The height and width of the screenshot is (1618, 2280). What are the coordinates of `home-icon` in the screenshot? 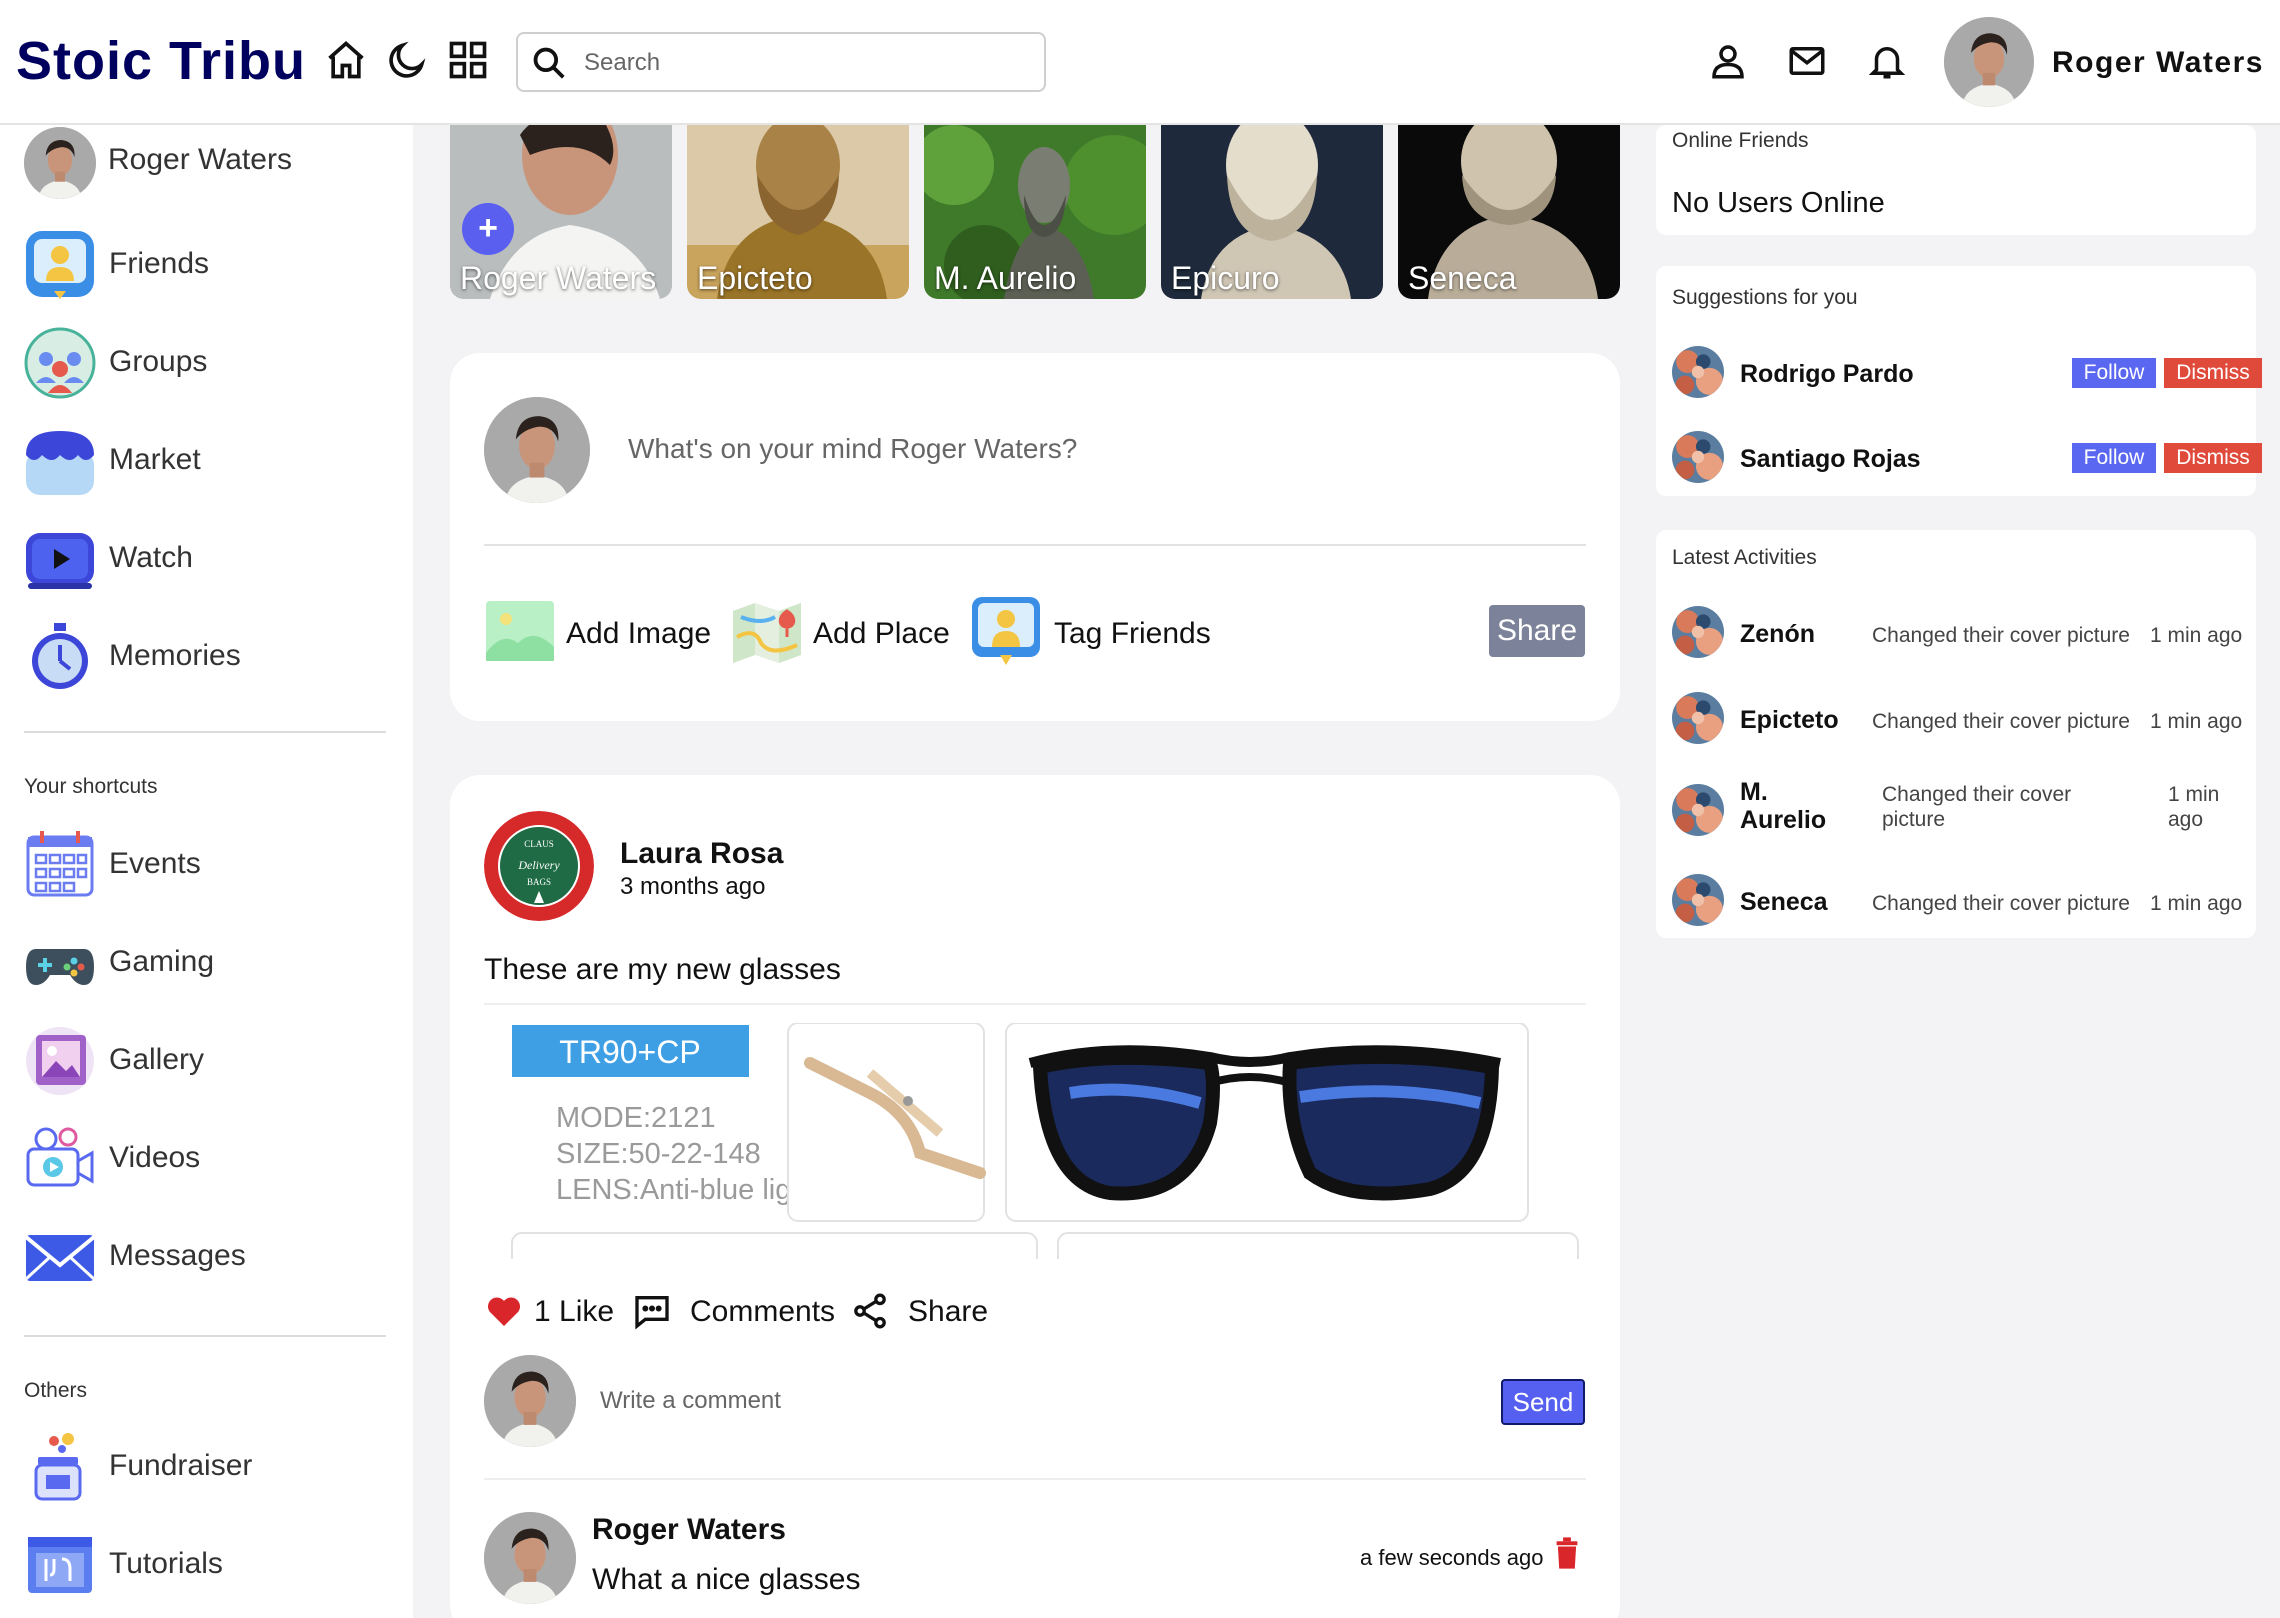 It's located at (346, 60).